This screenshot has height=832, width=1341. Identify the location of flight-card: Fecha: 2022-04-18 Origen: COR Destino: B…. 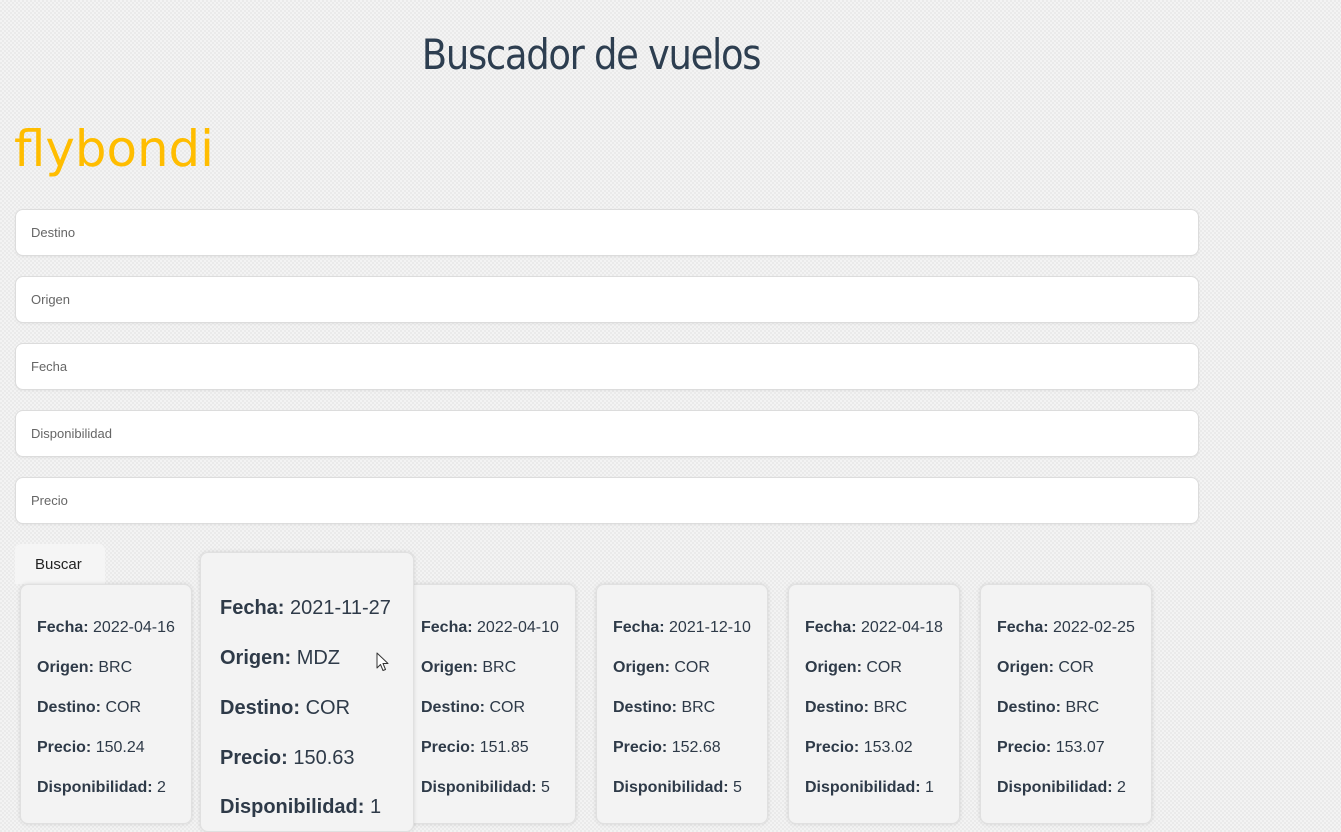
(874, 704).